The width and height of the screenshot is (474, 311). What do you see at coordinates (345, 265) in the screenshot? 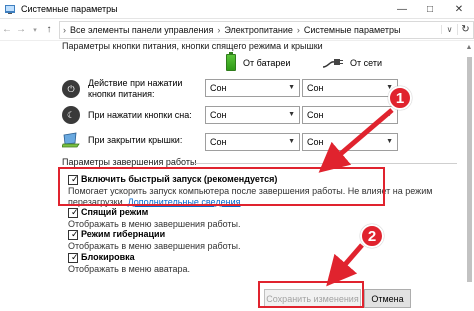
I see `arrow-to-save-button` at bounding box center [345, 265].